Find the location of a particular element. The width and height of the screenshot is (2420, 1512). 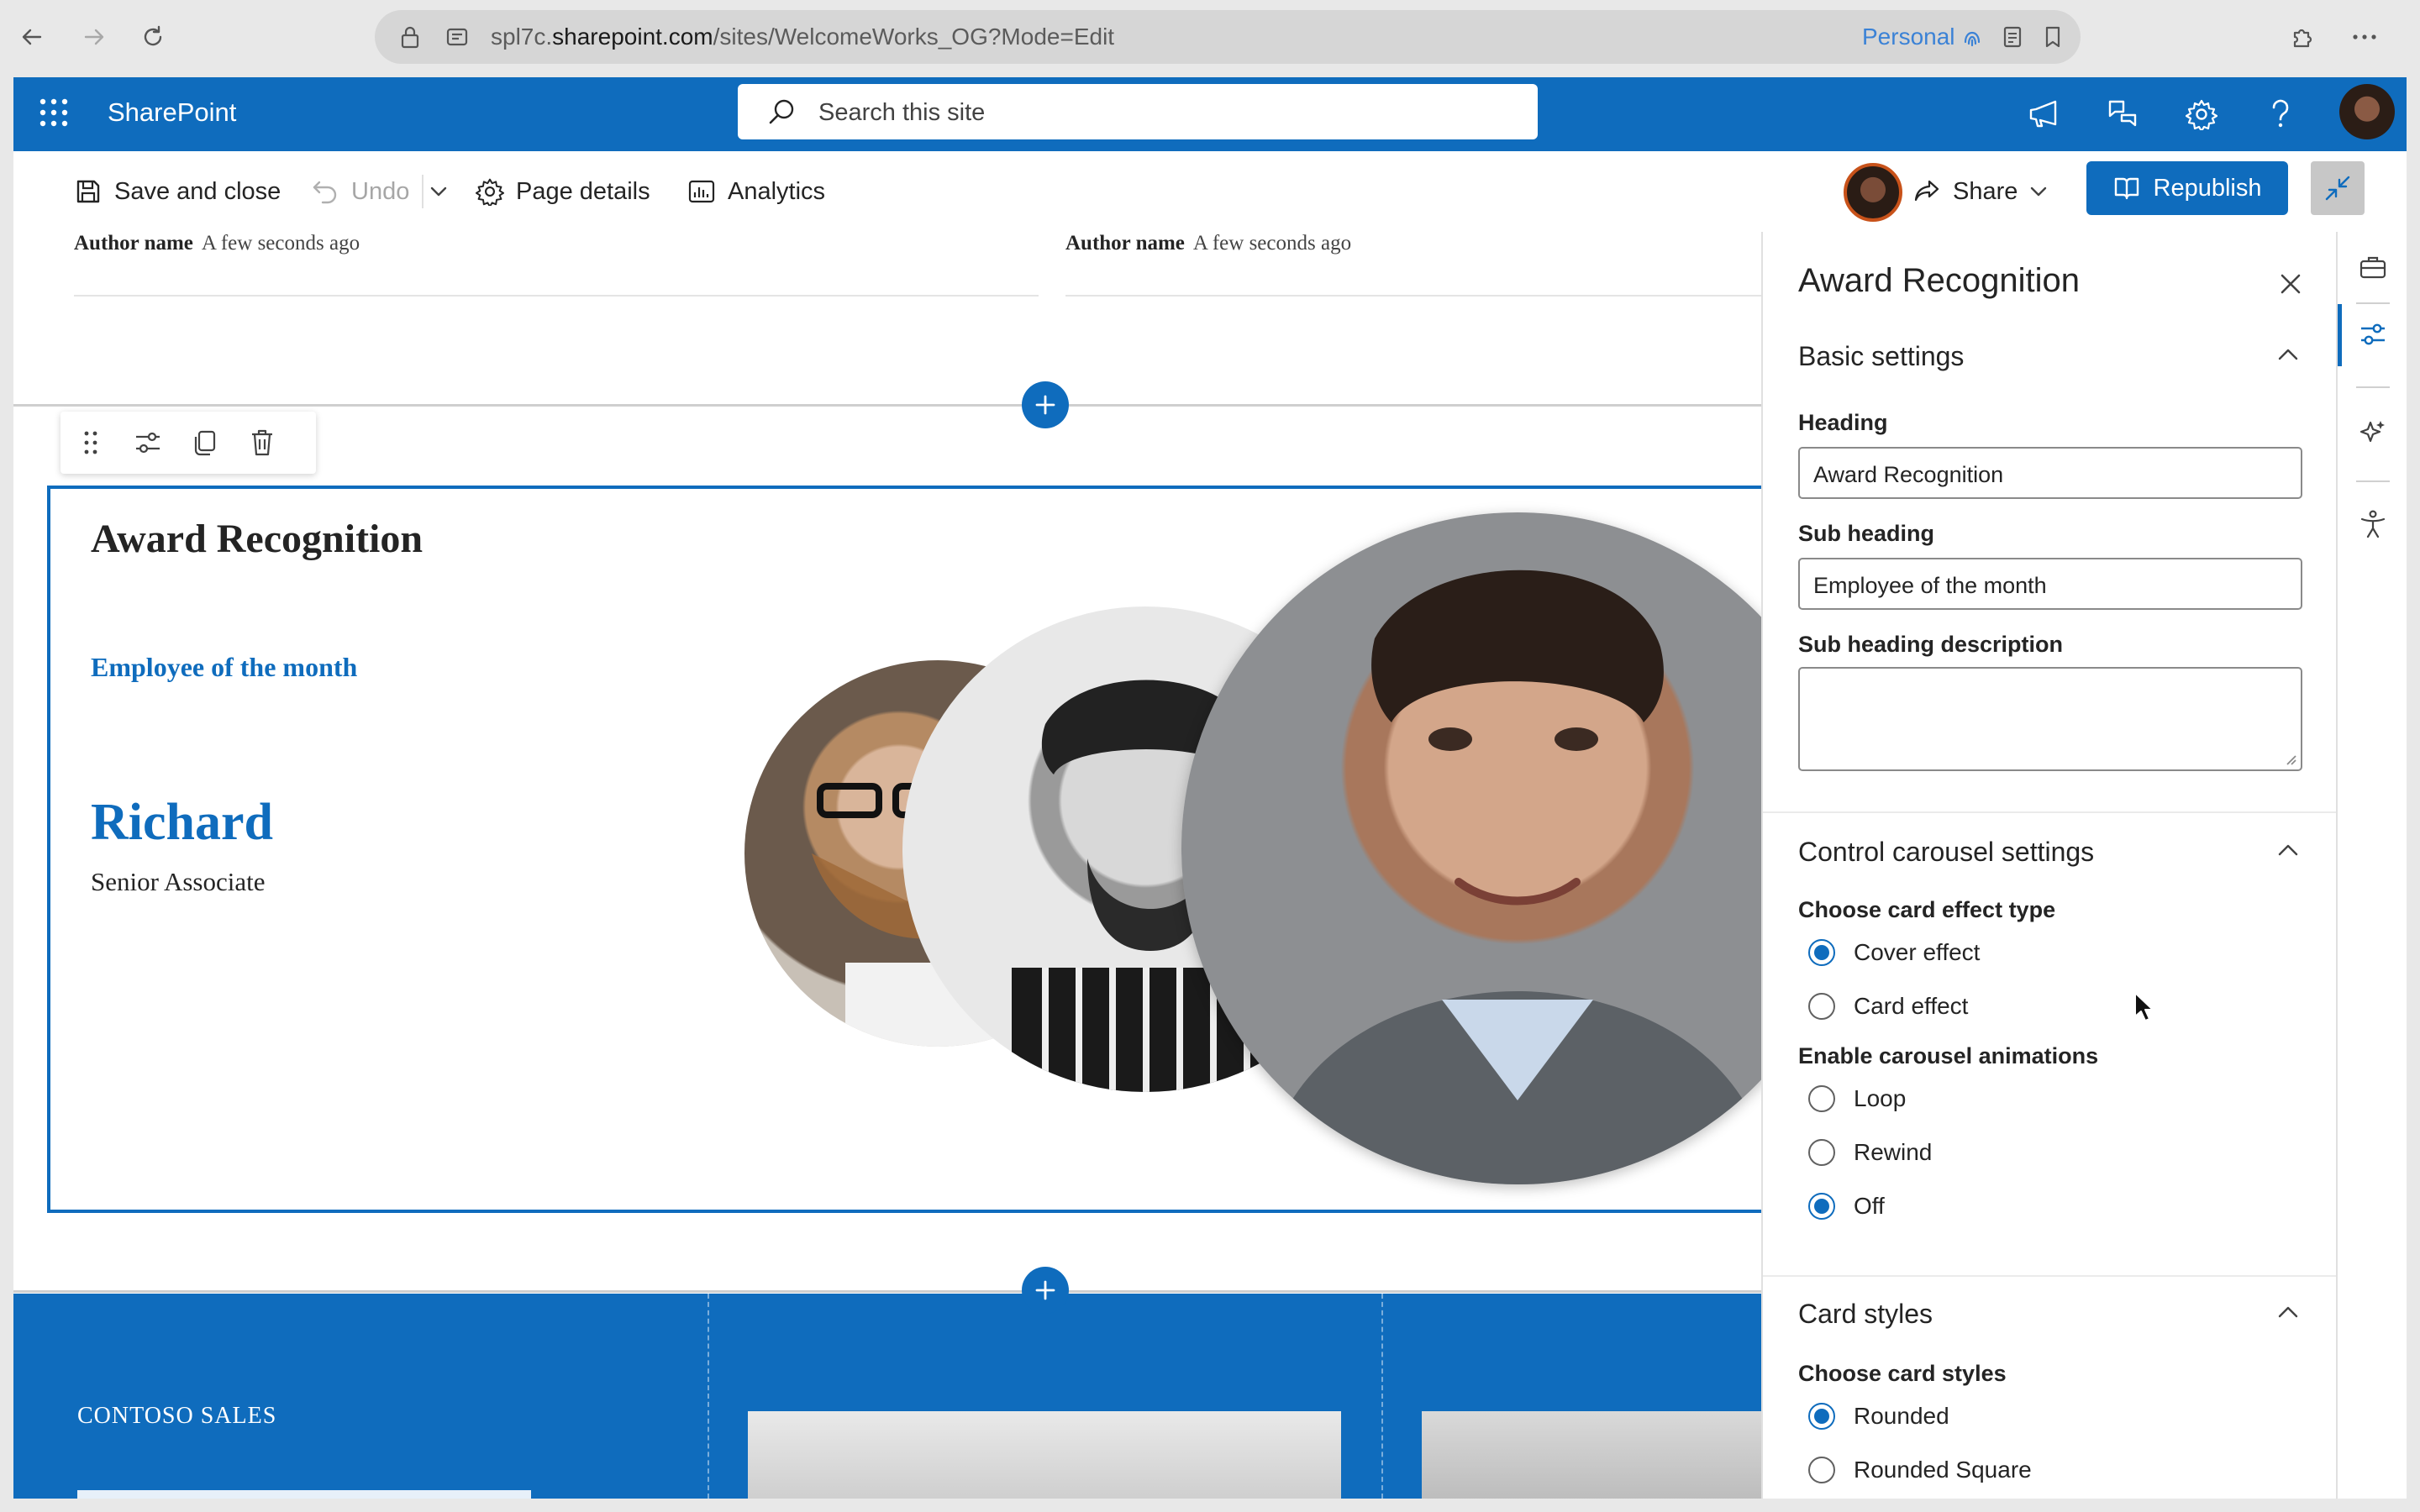

republish-label: Republish is located at coordinates (2208, 188).